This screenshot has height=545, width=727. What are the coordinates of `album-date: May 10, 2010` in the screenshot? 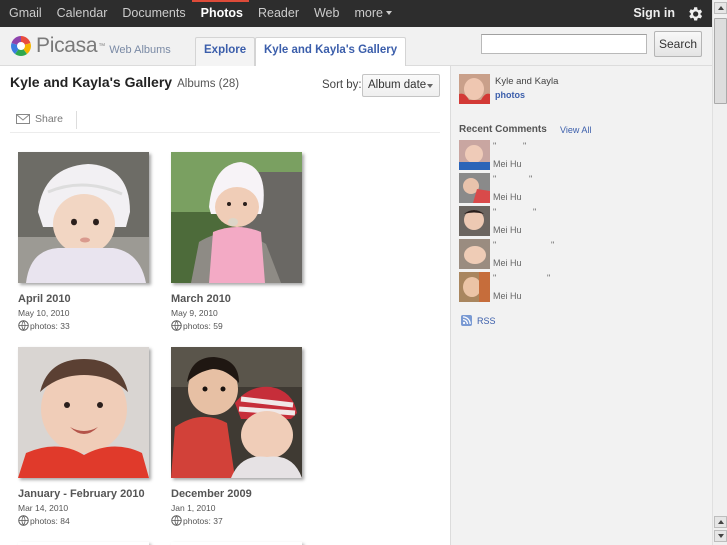 It's located at (44, 313).